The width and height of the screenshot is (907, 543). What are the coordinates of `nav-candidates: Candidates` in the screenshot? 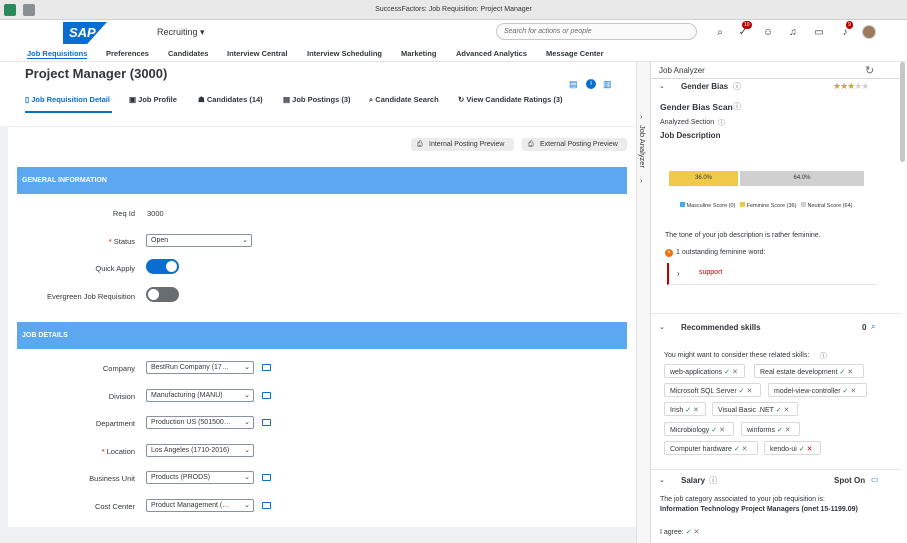 It's located at (188, 53).